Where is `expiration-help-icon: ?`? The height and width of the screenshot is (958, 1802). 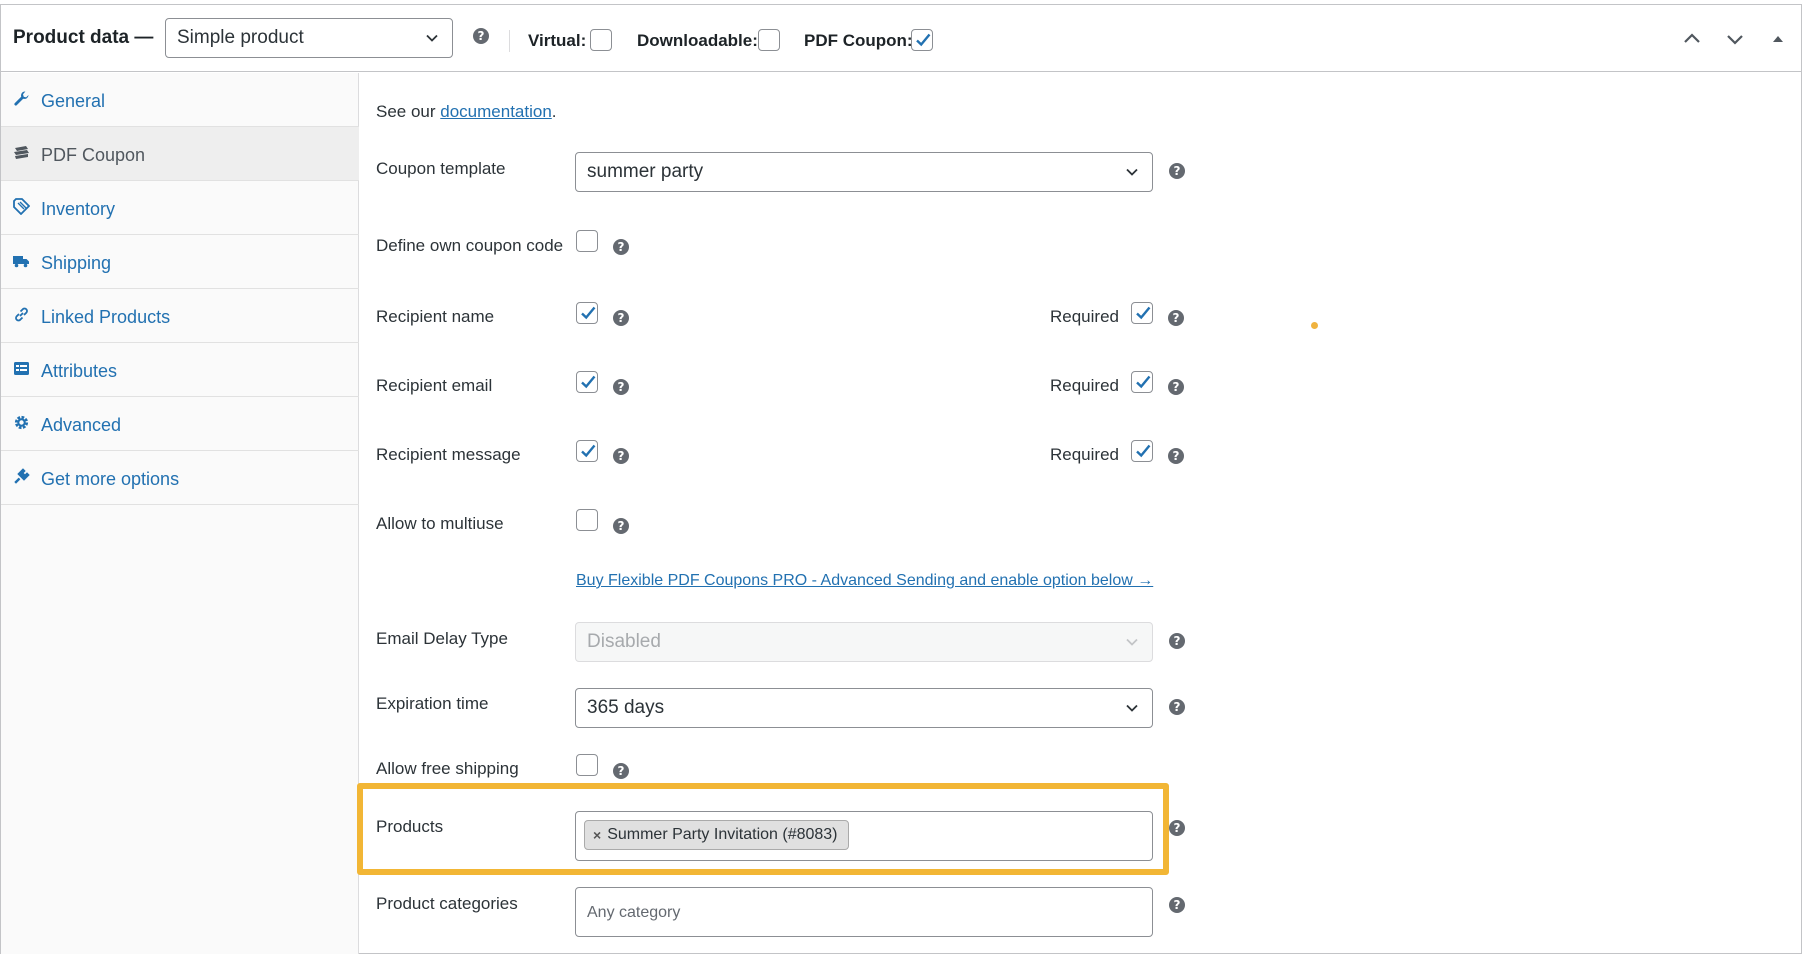
expiration-help-icon: ? is located at coordinates (1177, 707).